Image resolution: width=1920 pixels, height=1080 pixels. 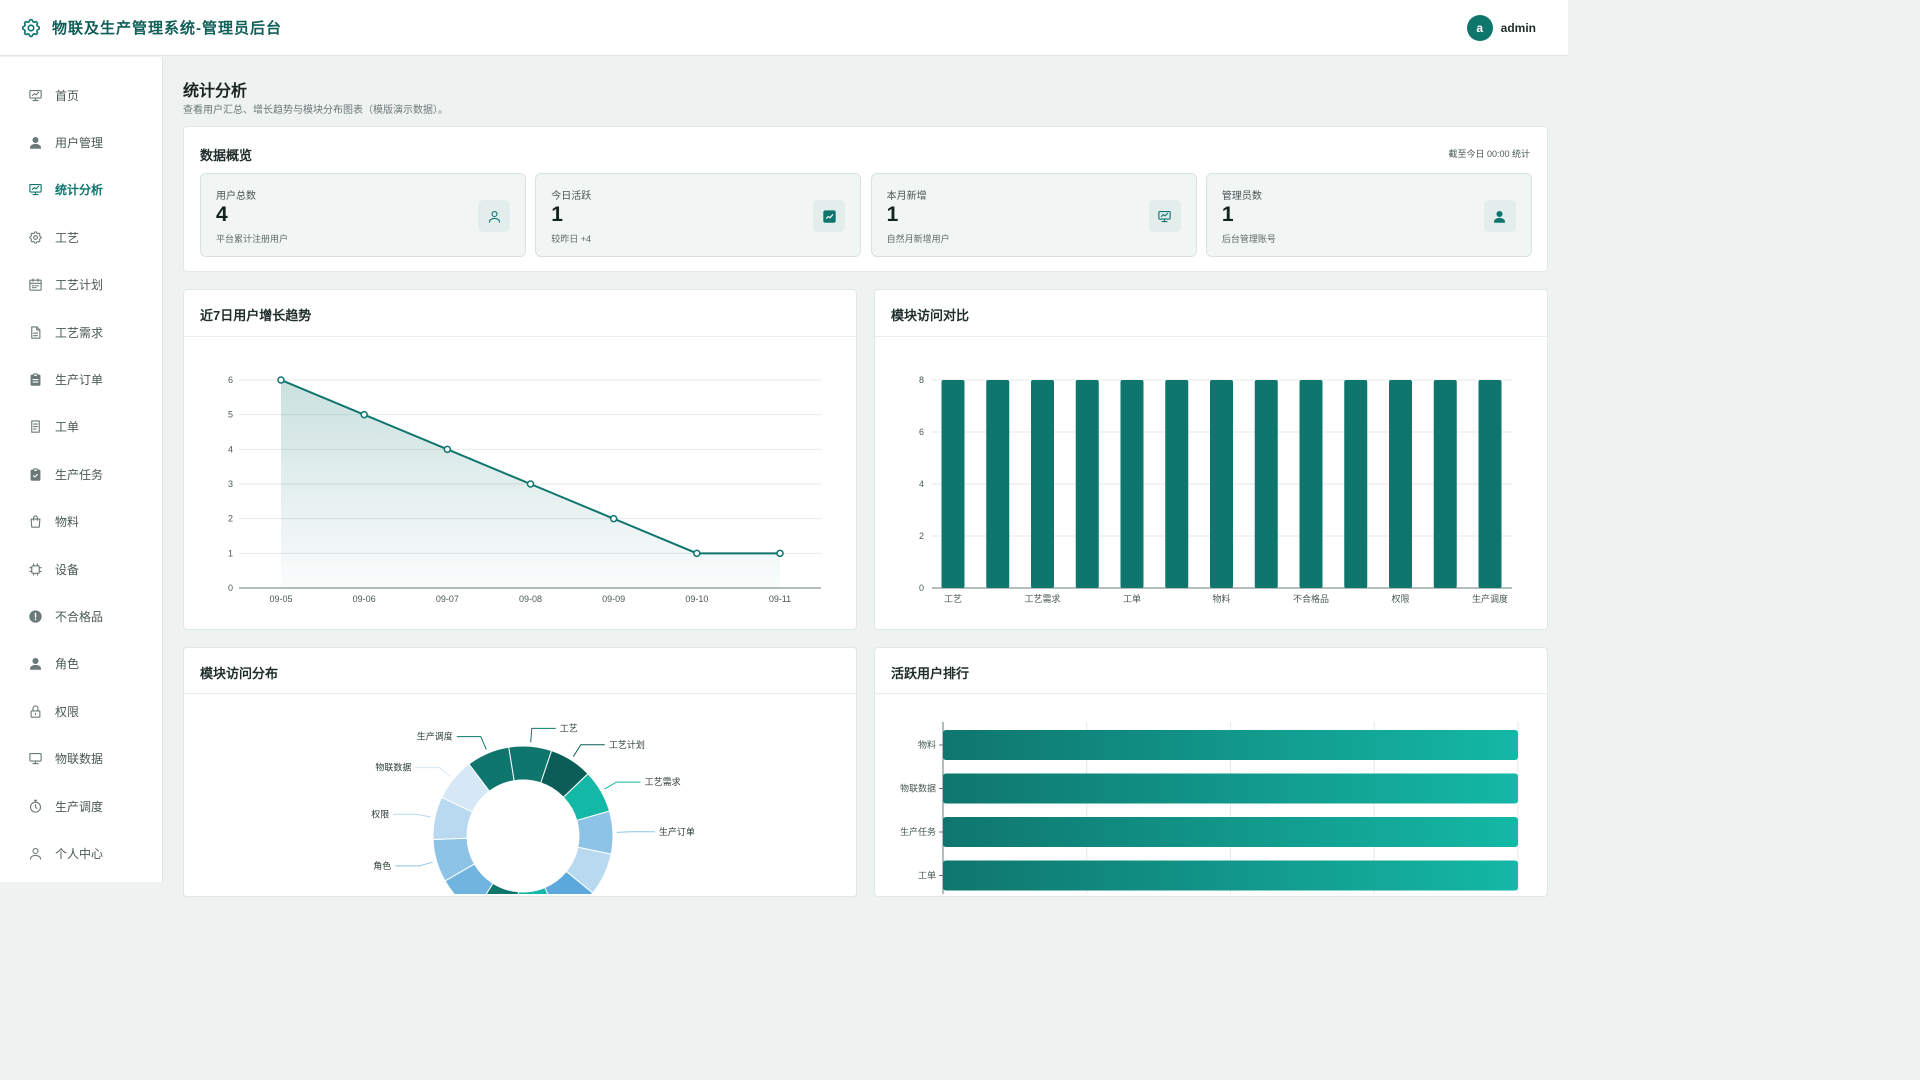 I want to click on app-title: 物联及生产管理系统-管理员后台, so click(x=167, y=28).